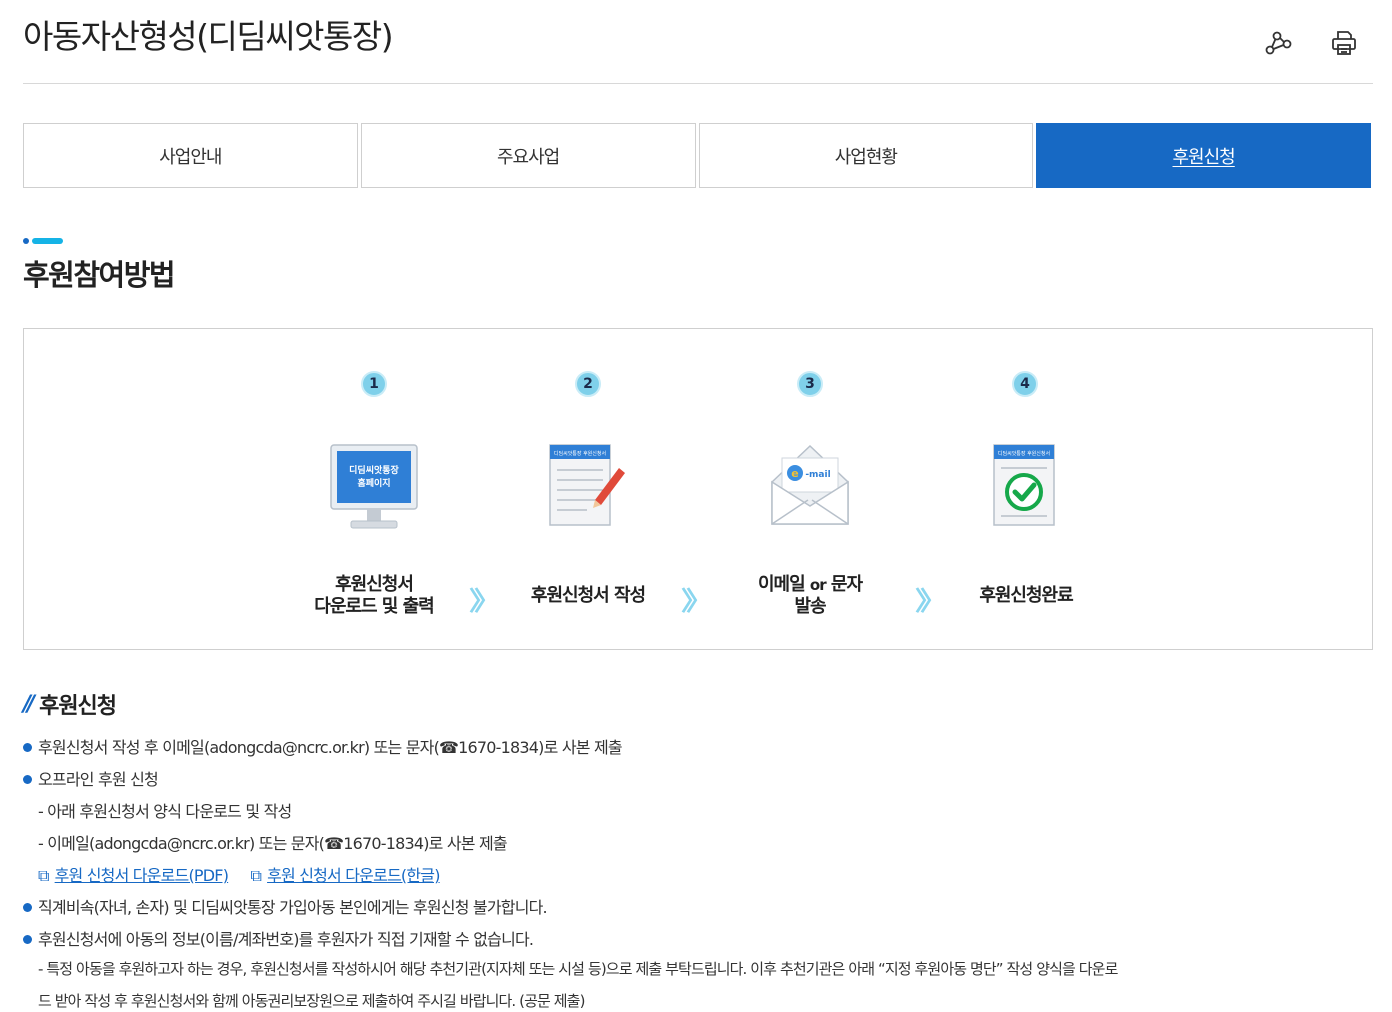  I want to click on apply-heading: // 후원신청, so click(70, 704).